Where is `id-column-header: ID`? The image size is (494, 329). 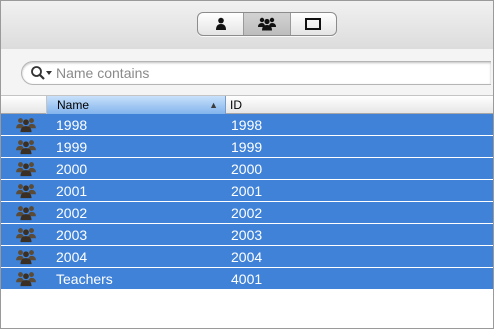 id-column-header: ID is located at coordinates (359, 105).